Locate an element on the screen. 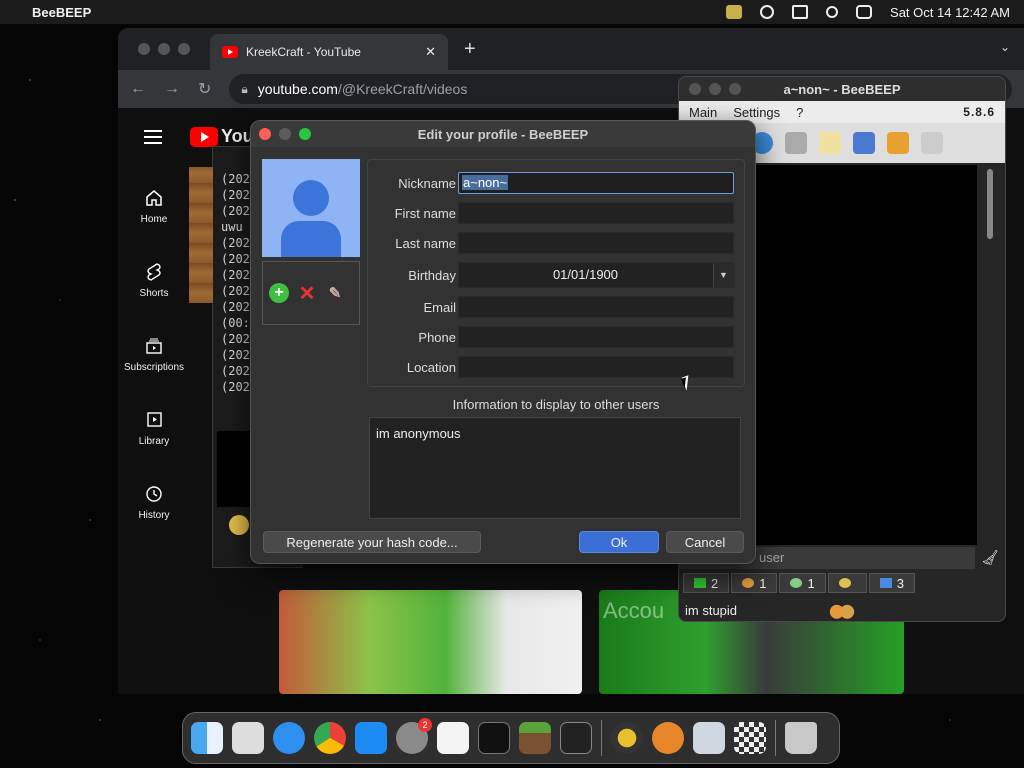 This screenshot has width=1024, height=768. first-name-row: First name is located at coordinates (557, 214).